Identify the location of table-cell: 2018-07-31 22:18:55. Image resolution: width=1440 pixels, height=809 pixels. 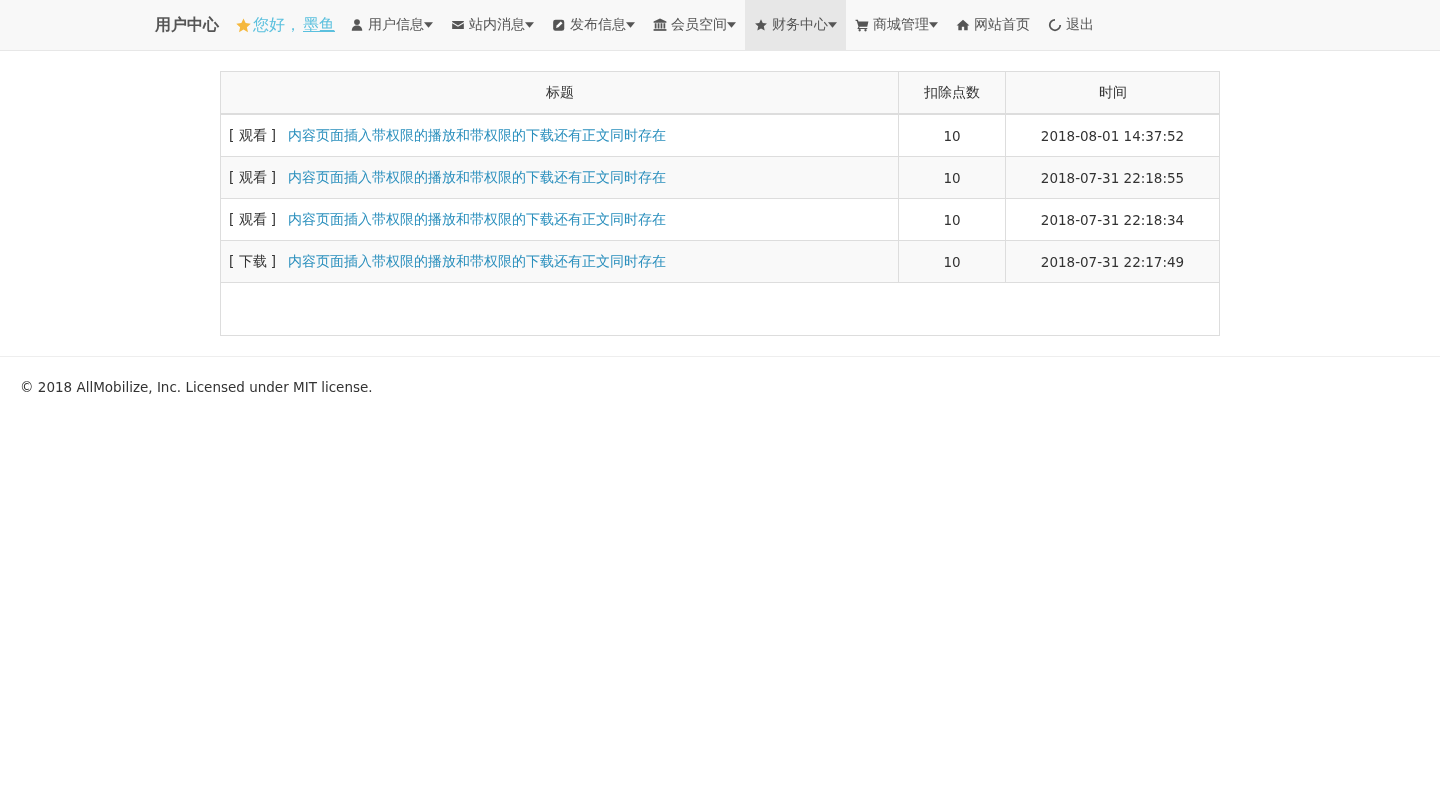
(1112, 177).